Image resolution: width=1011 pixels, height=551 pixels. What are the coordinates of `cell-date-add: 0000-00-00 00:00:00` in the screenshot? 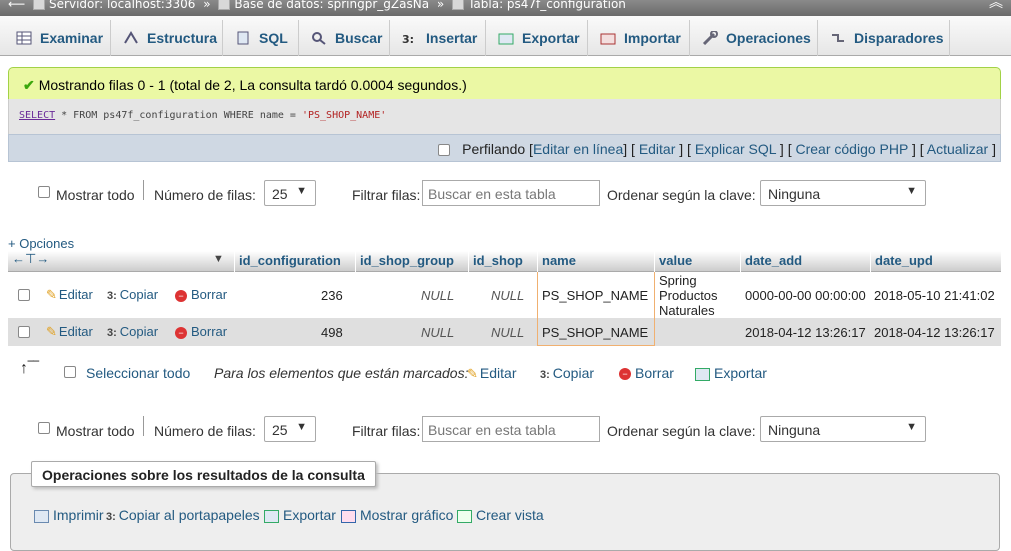 It's located at (805, 295).